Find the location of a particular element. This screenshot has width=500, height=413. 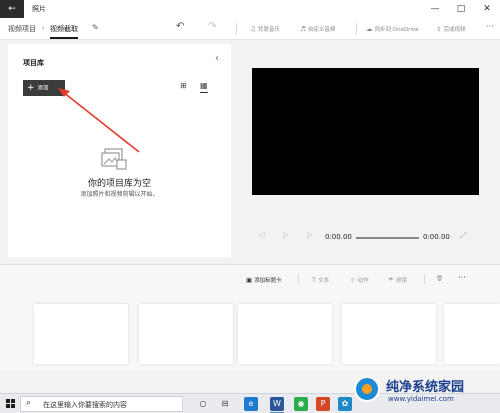

title-card-icon: ▣ is located at coordinates (249, 280).